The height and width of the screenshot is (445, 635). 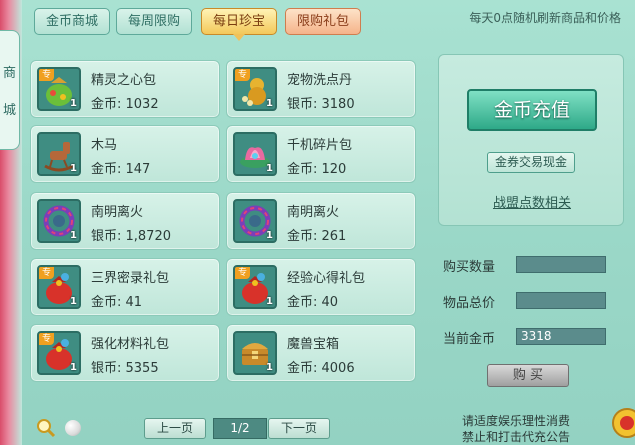 I want to click on item-price: 银币: 5355, so click(x=125, y=368).